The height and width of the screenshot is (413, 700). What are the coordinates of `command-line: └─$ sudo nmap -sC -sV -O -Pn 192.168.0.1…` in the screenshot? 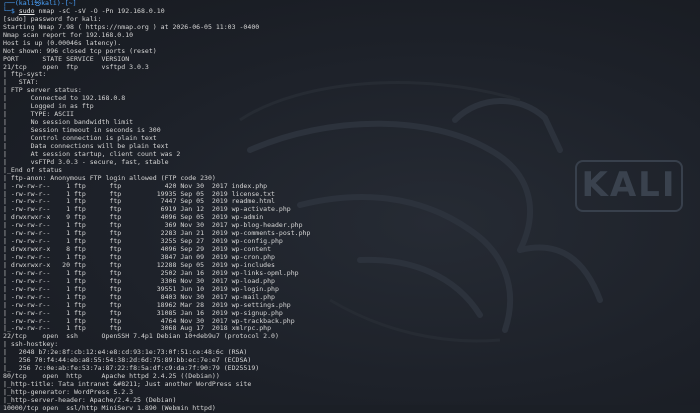 It's located at (351, 11).